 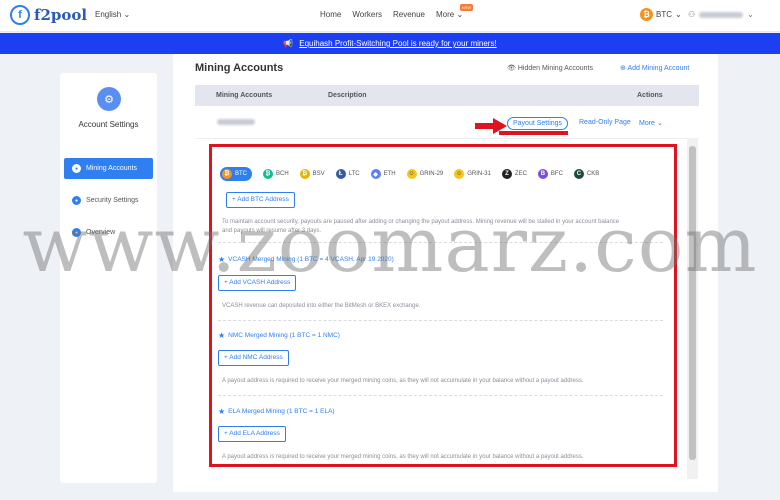 I want to click on nav-item-more: More ⌄ NEW, so click(x=455, y=11).